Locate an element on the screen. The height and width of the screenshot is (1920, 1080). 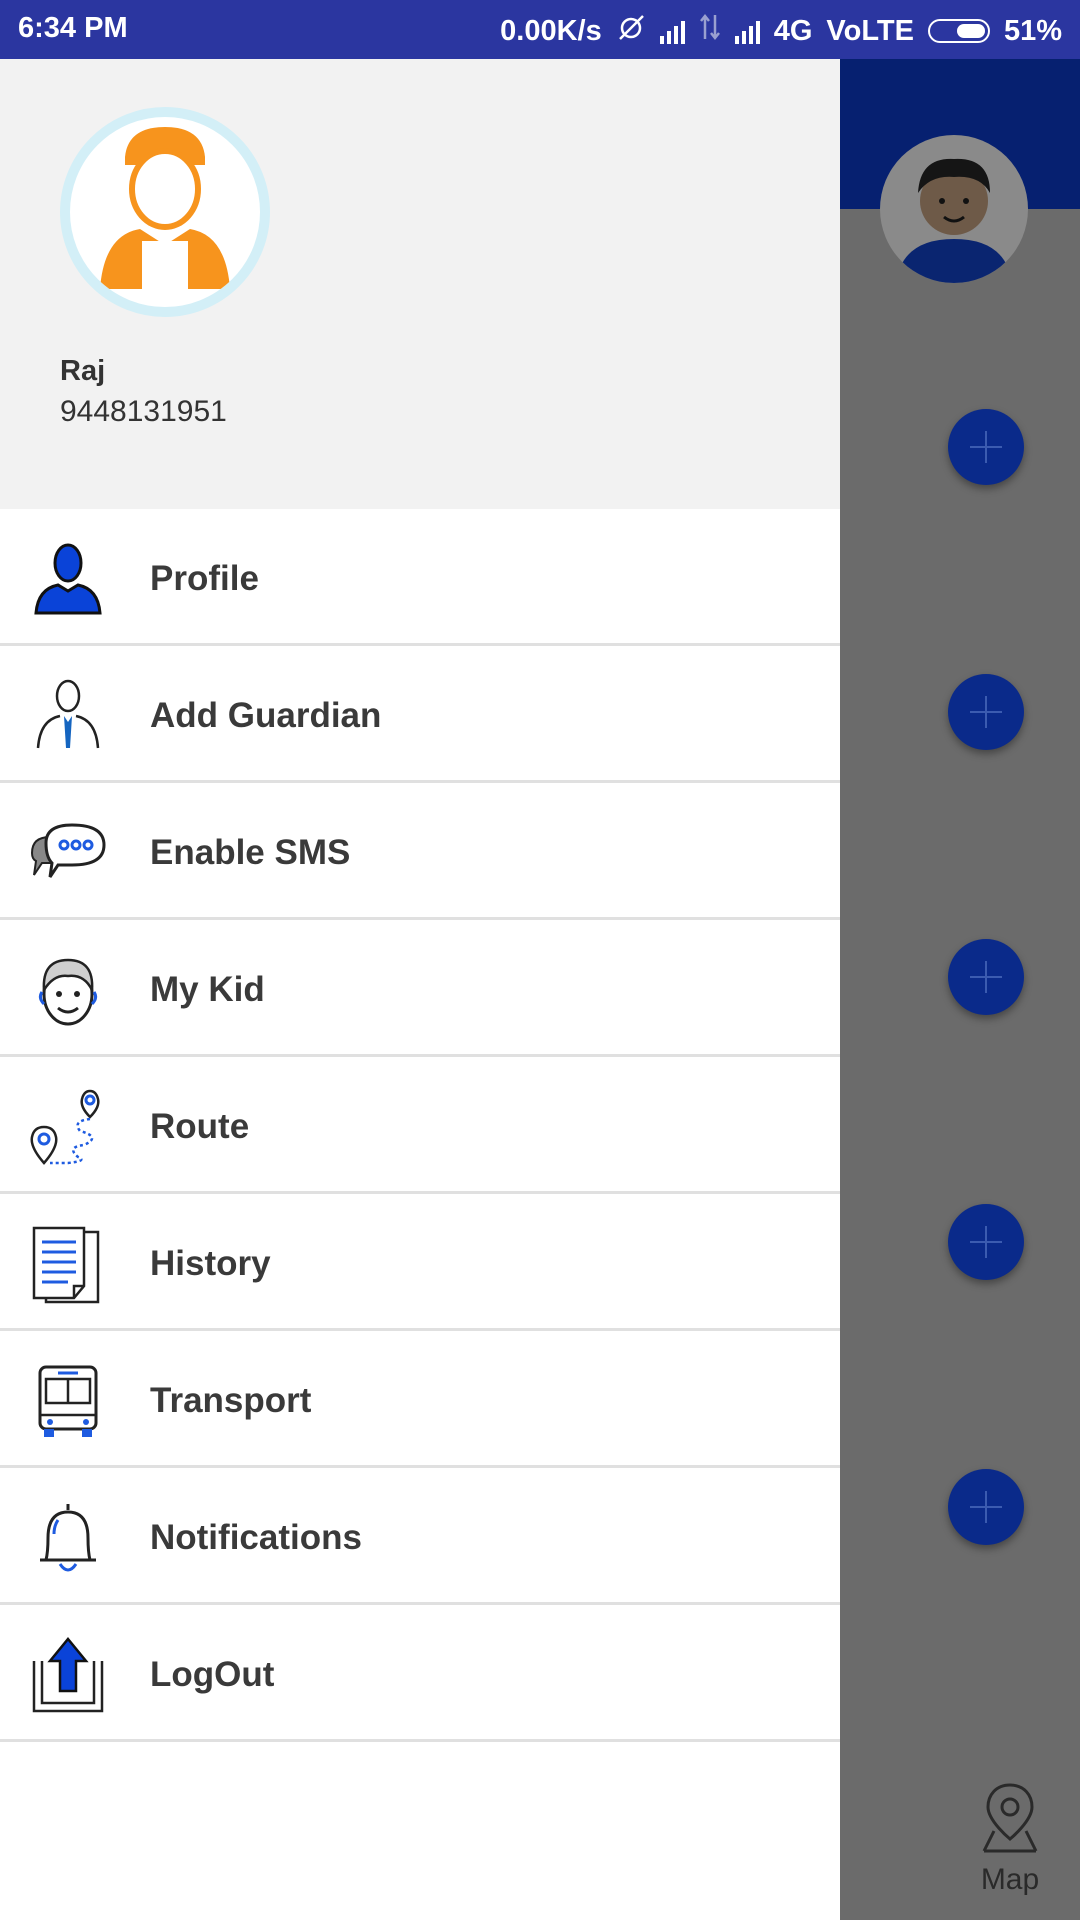
map-tab: Map is located at coordinates (1010, 1838).